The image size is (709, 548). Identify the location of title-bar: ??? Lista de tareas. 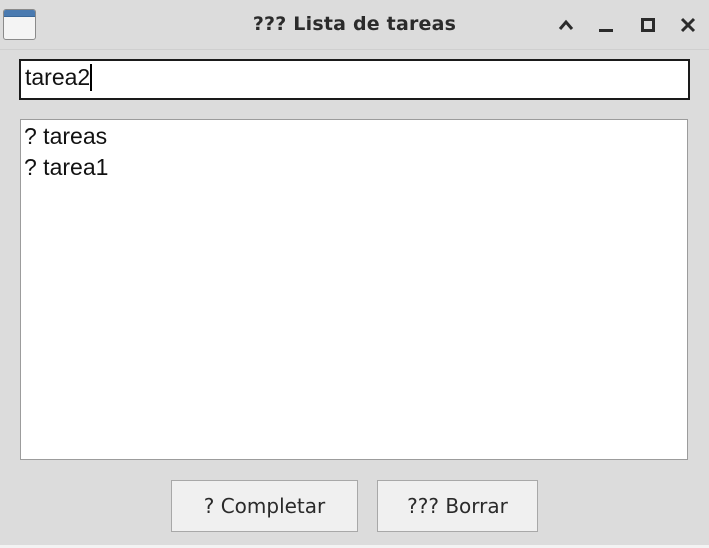
(354, 25).